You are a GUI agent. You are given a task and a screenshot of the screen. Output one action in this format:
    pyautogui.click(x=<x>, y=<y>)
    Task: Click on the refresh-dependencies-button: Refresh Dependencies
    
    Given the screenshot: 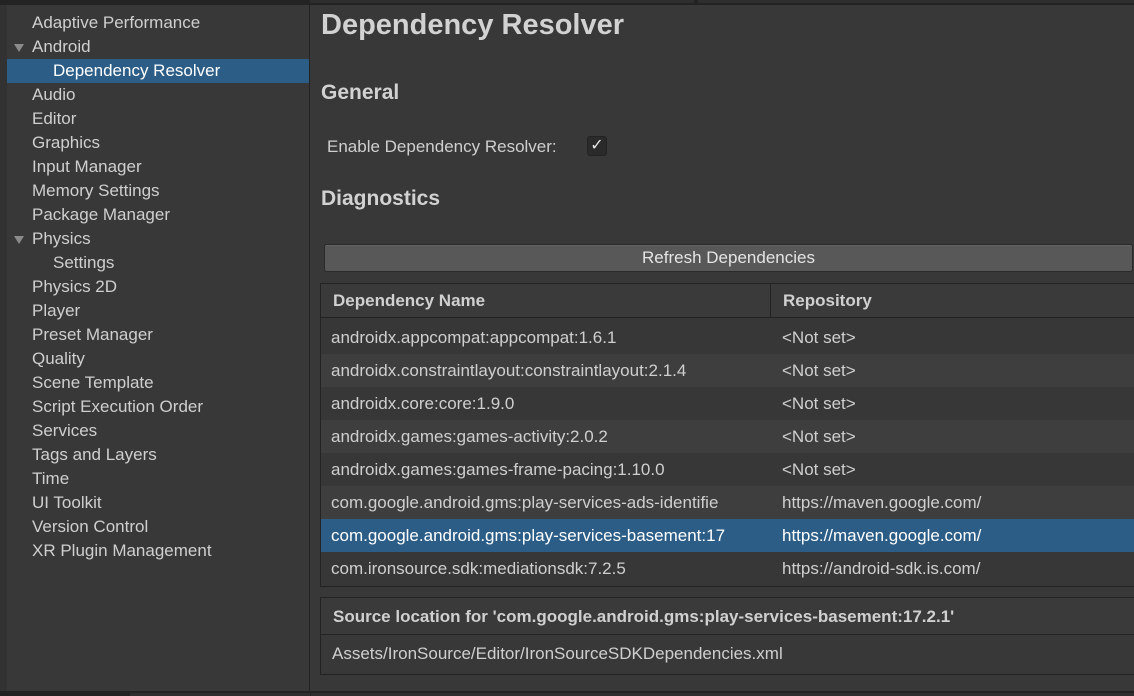 What is the action you would take?
    pyautogui.click(x=728, y=258)
    